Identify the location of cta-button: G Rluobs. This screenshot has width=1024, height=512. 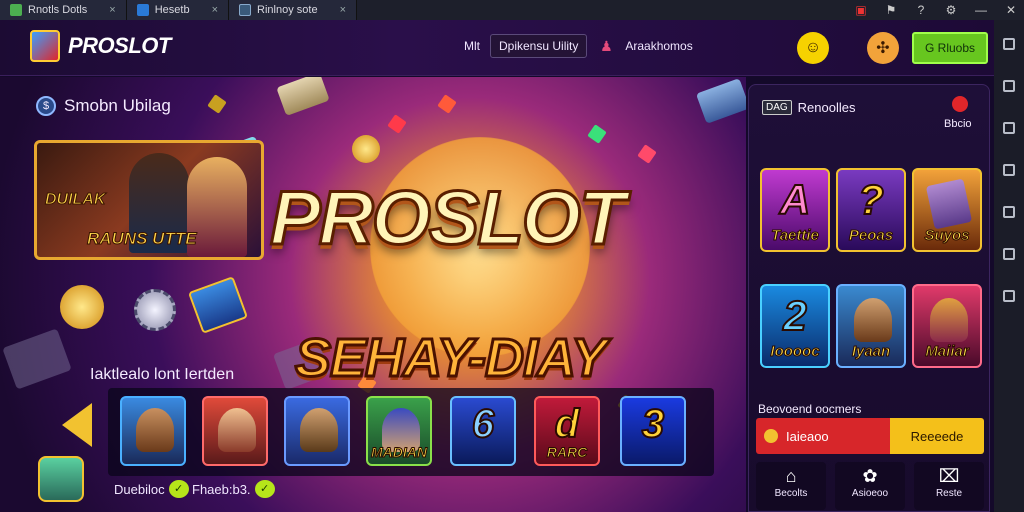
(950, 48).